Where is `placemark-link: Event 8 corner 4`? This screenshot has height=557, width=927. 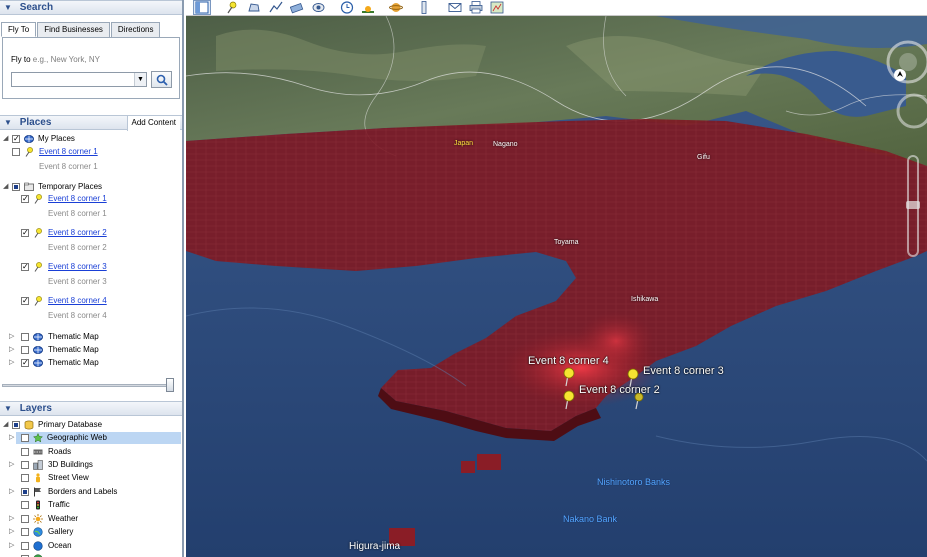
placemark-link: Event 8 corner 4 is located at coordinates (77, 301).